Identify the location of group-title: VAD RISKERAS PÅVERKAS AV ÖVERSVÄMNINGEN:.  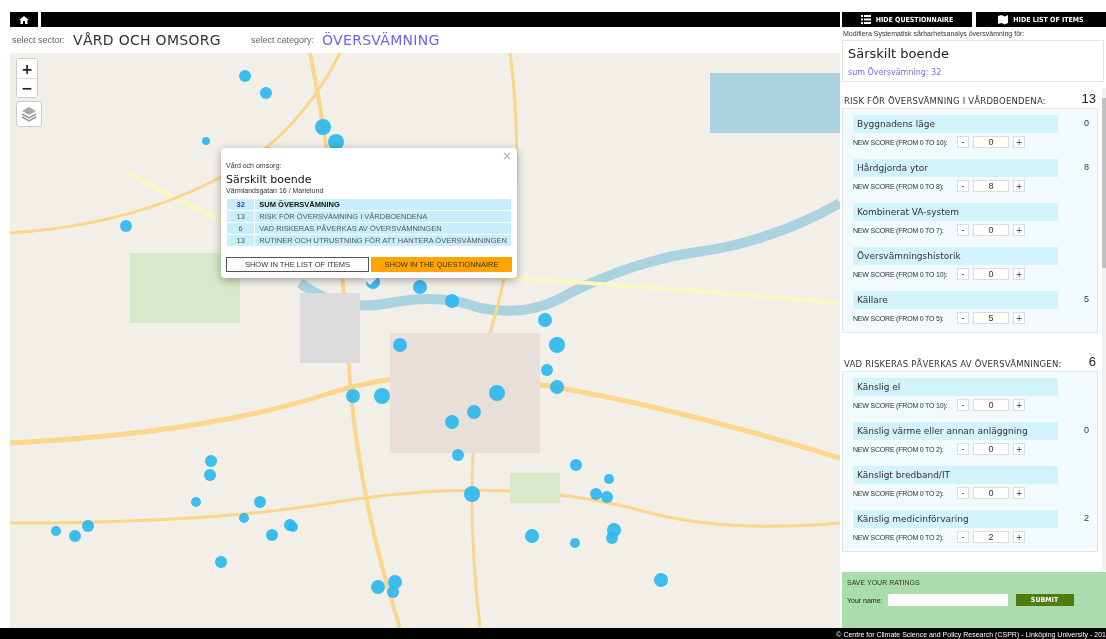
(953, 364).